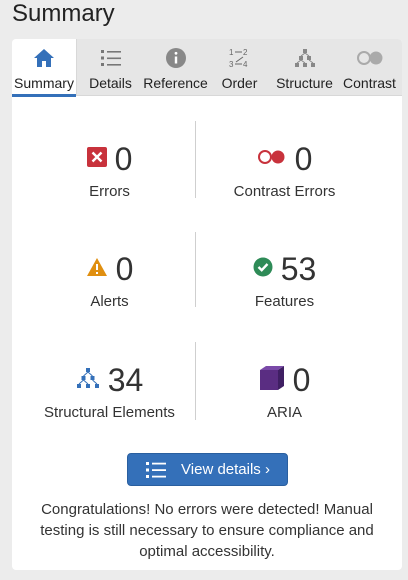 The height and width of the screenshot is (580, 408). Describe the element at coordinates (284, 412) in the screenshot. I see `aria-label: ARIA` at that location.